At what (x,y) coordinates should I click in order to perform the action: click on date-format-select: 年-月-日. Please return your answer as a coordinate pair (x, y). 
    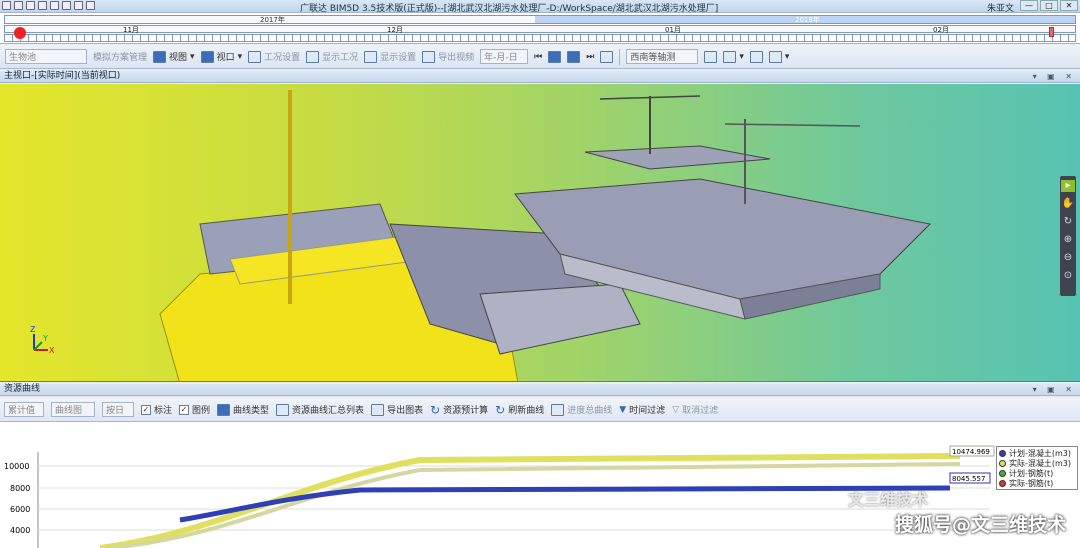
    Looking at the image, I should click on (504, 56).